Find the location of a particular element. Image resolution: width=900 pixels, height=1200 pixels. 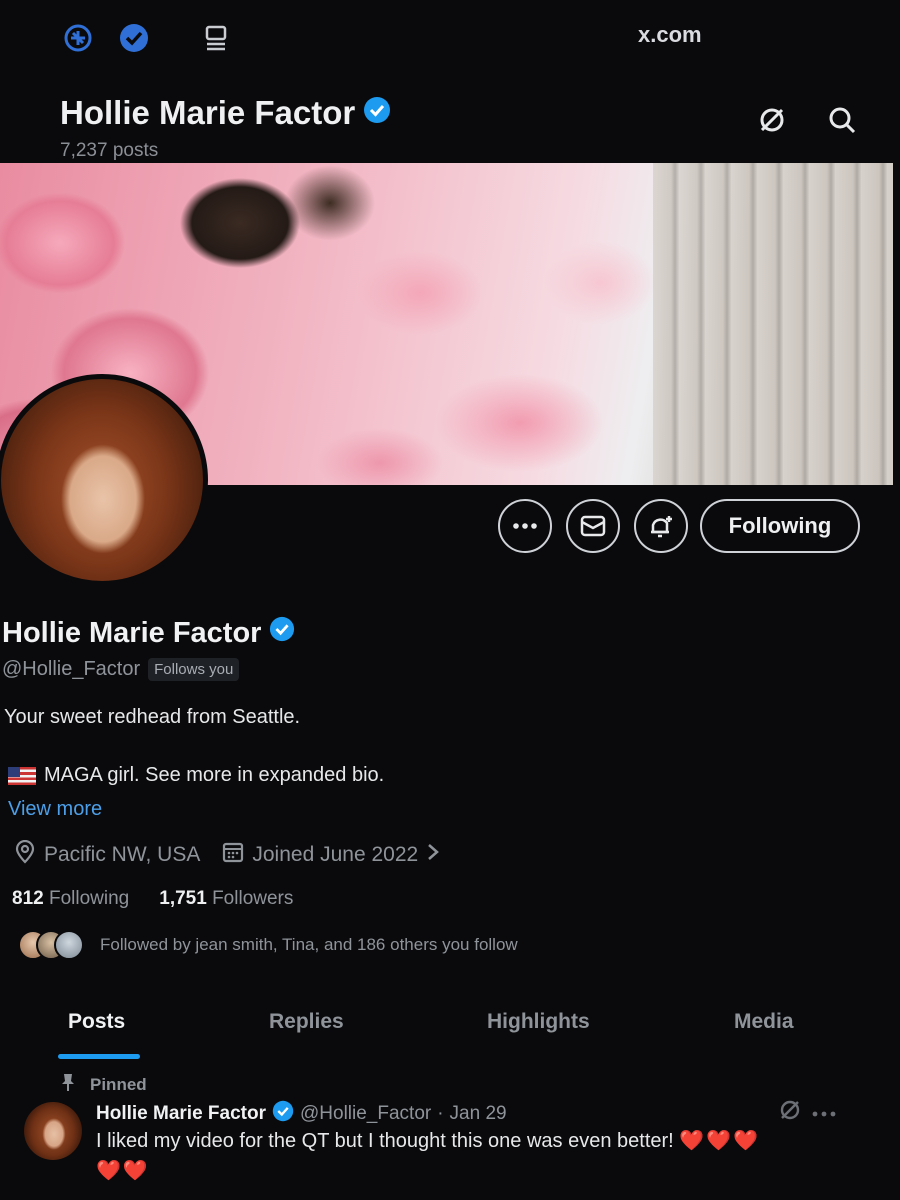

joined-text: Joined June 2022 is located at coordinates (335, 855).